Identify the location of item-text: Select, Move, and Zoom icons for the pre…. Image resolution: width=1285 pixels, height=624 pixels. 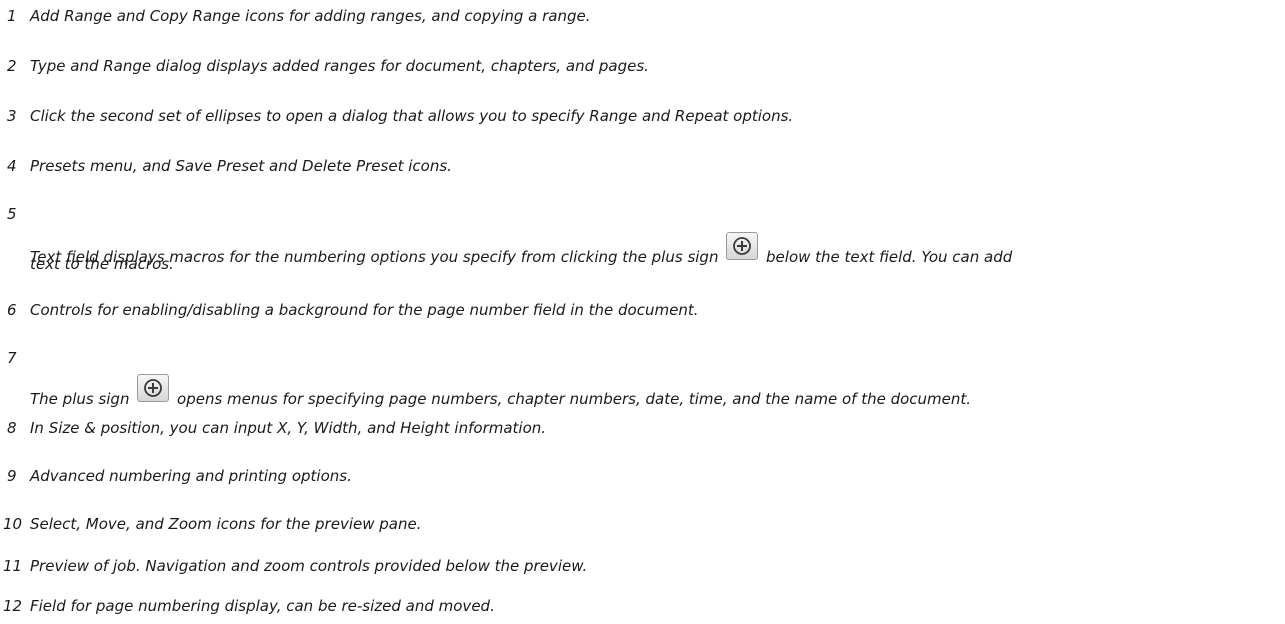
(226, 524).